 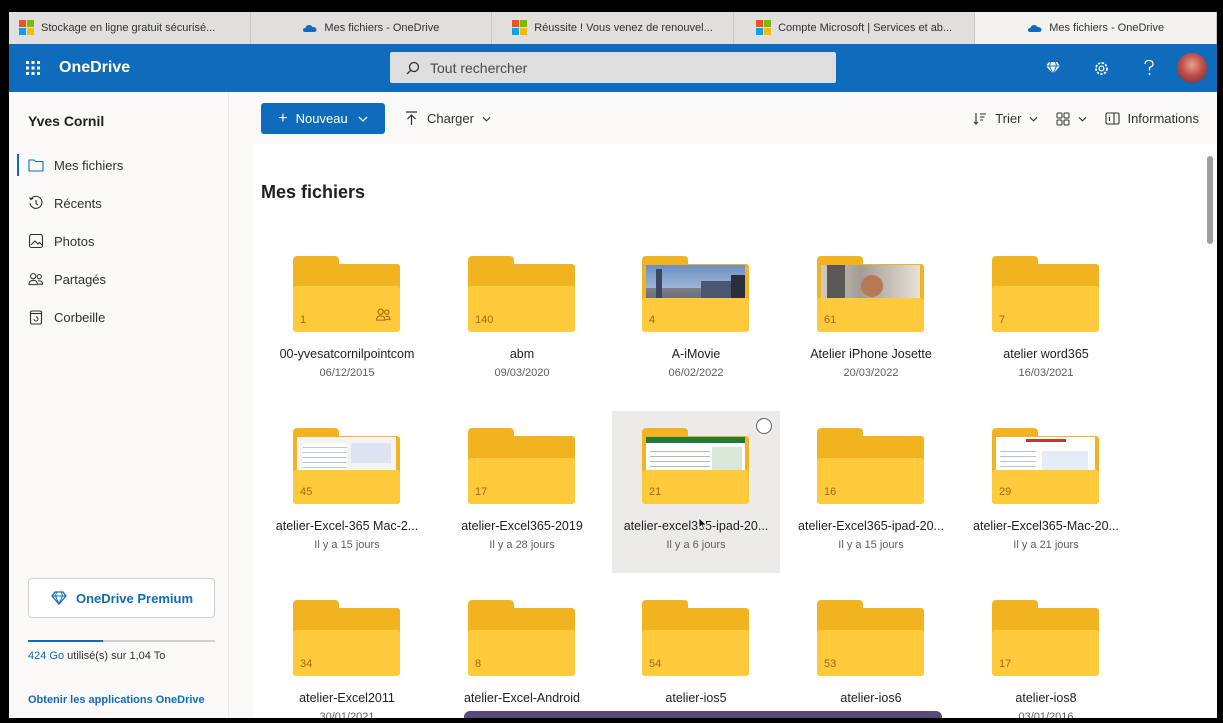 I want to click on folder-item-count: 45, so click(x=306, y=492).